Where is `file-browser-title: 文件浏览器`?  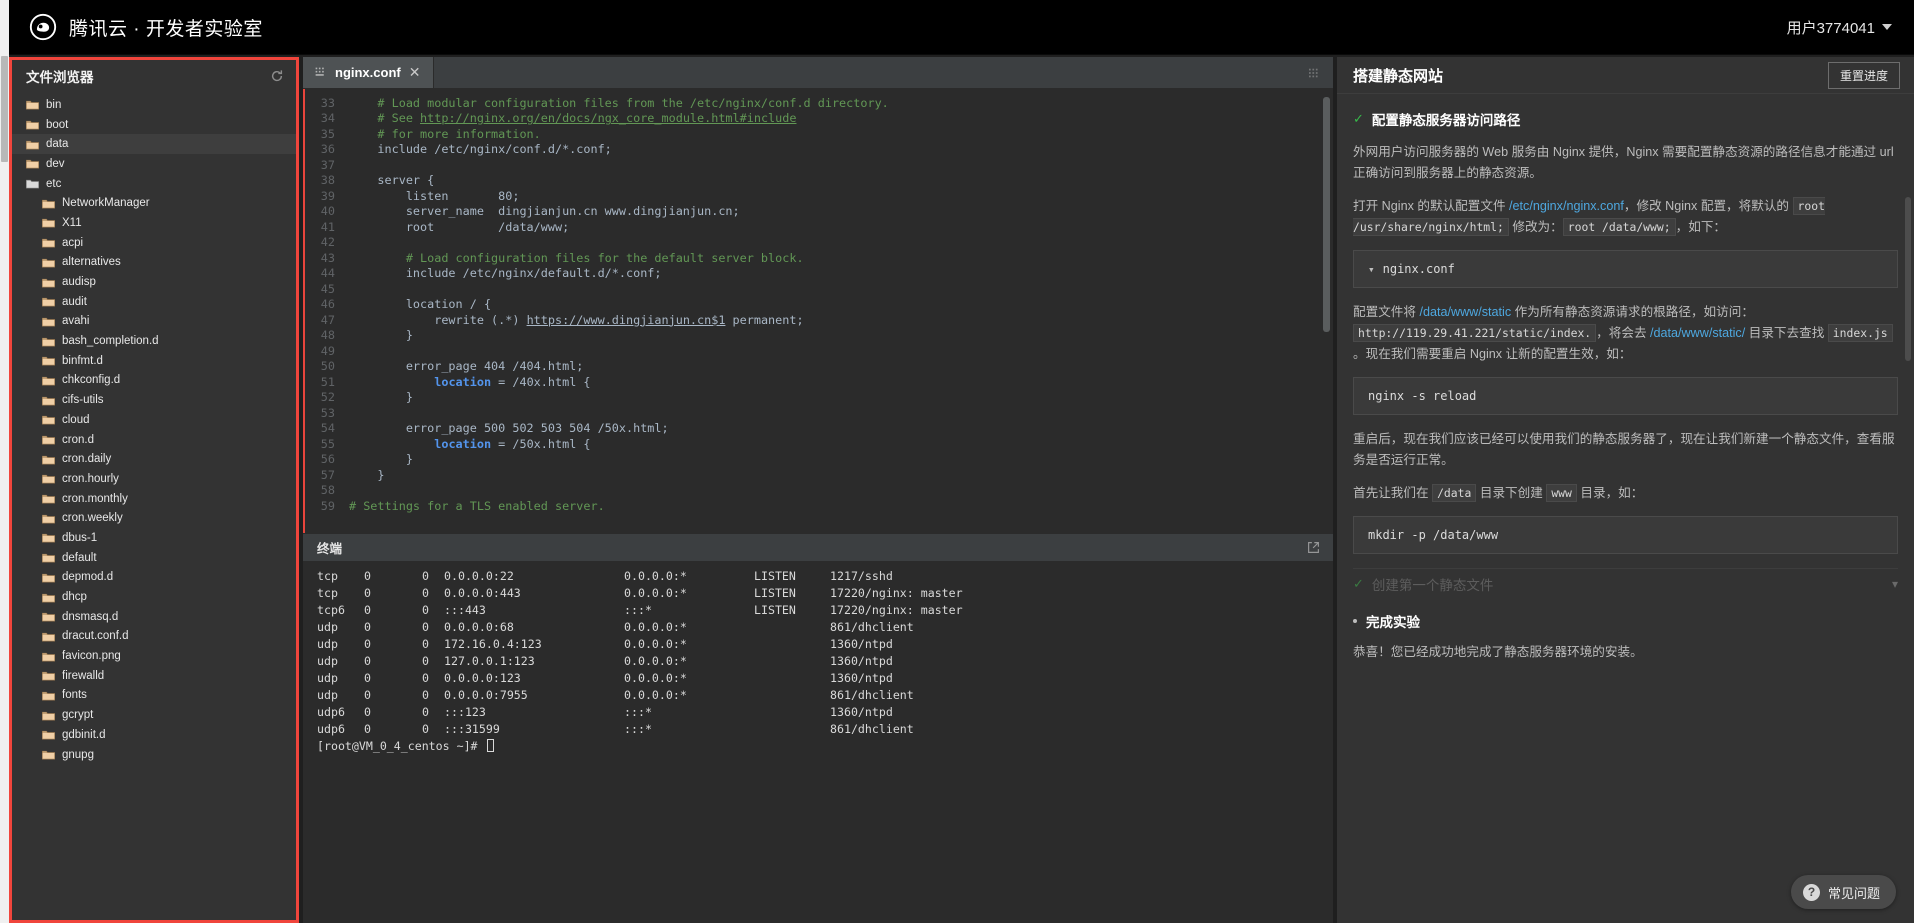 file-browser-title: 文件浏览器 is located at coordinates (60, 77).